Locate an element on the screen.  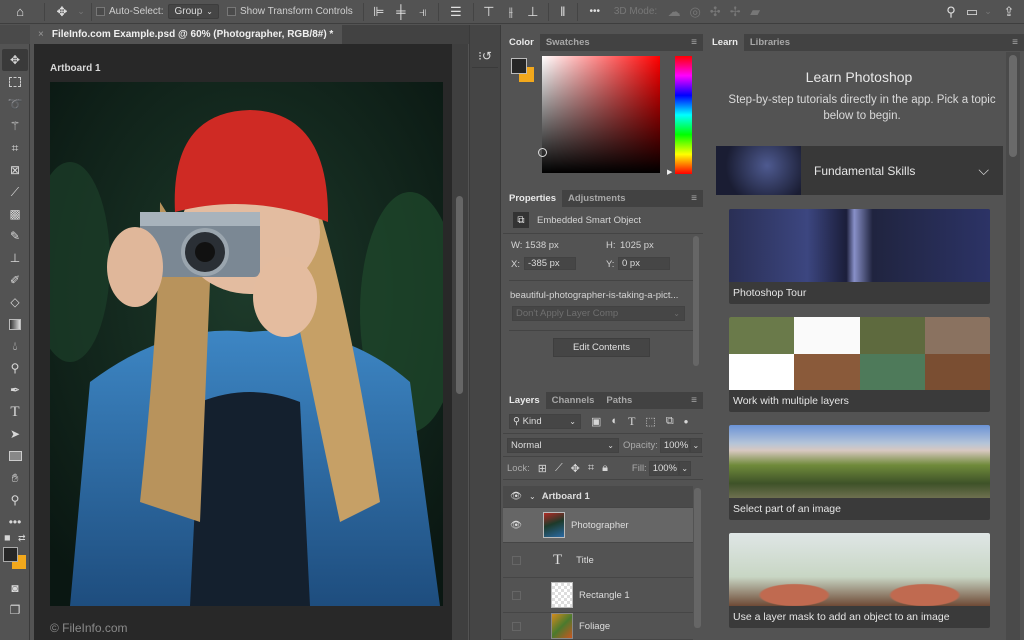
workspace-icon: ▭ is located at coordinates (972, 12).